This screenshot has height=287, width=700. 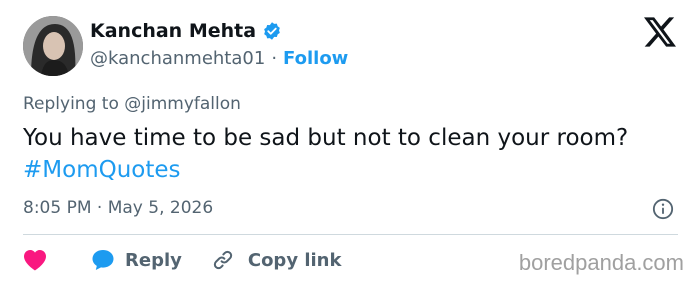 I want to click on tweet-timestamp: 8:05 PM · May 5, 2026, so click(x=118, y=208).